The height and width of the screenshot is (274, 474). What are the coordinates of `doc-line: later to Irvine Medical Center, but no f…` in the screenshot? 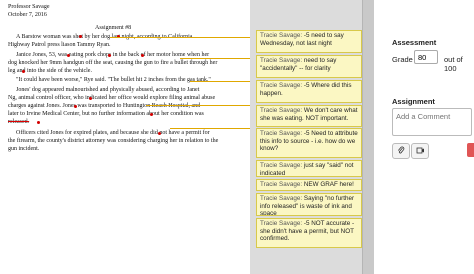 It's located at (106, 114).